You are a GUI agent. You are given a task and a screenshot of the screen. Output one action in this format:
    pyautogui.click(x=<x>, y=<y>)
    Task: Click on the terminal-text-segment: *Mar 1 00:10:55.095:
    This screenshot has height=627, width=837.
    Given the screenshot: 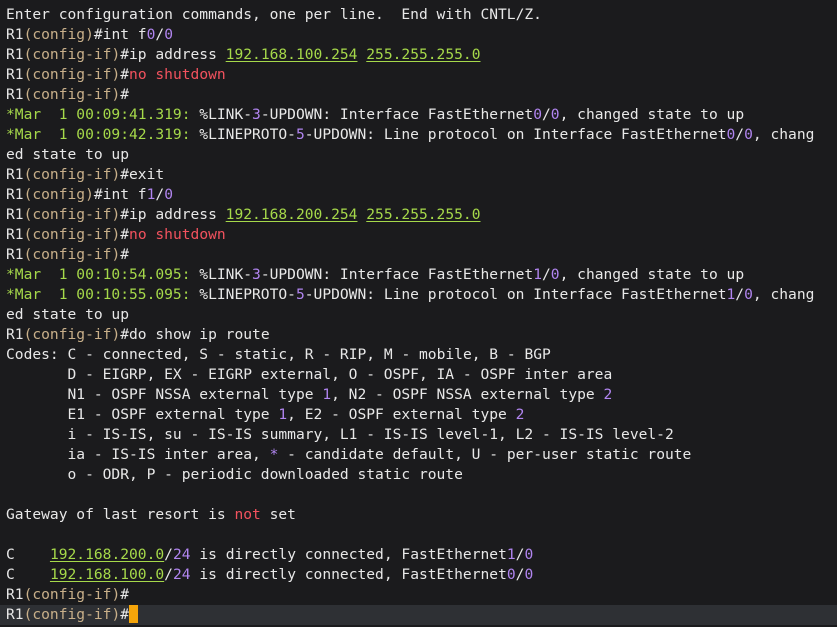 What is the action you would take?
    pyautogui.click(x=98, y=294)
    